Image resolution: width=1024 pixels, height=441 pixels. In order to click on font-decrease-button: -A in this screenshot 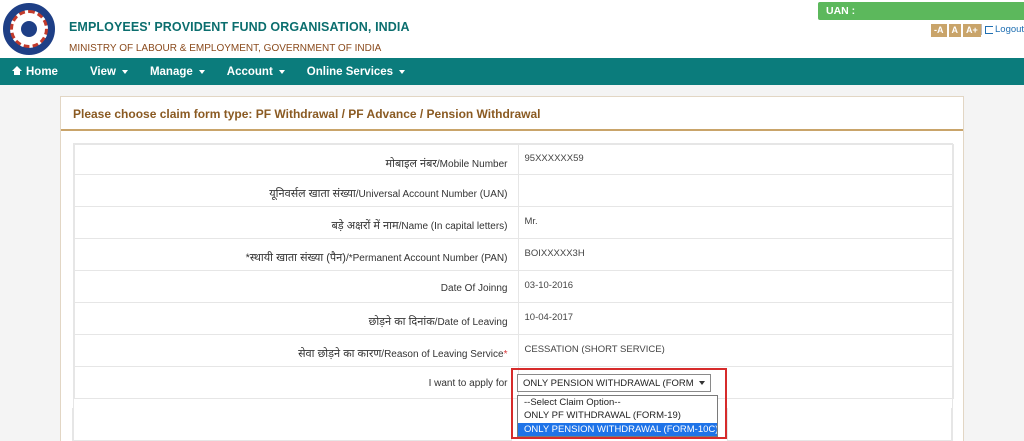, I will do `click(939, 30)`.